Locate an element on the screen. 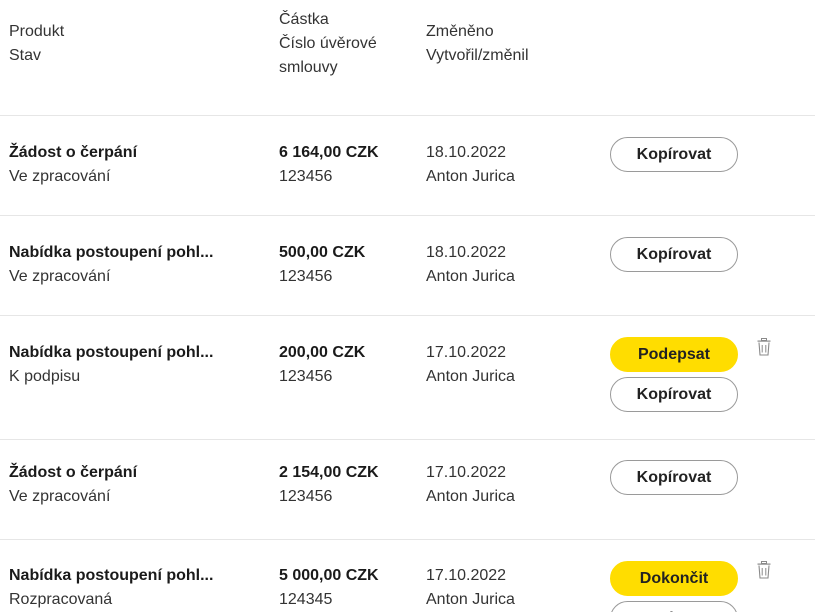 This screenshot has height=612, width=815. amount-cell: 200,00 CZK 123456 is located at coordinates (322, 365).